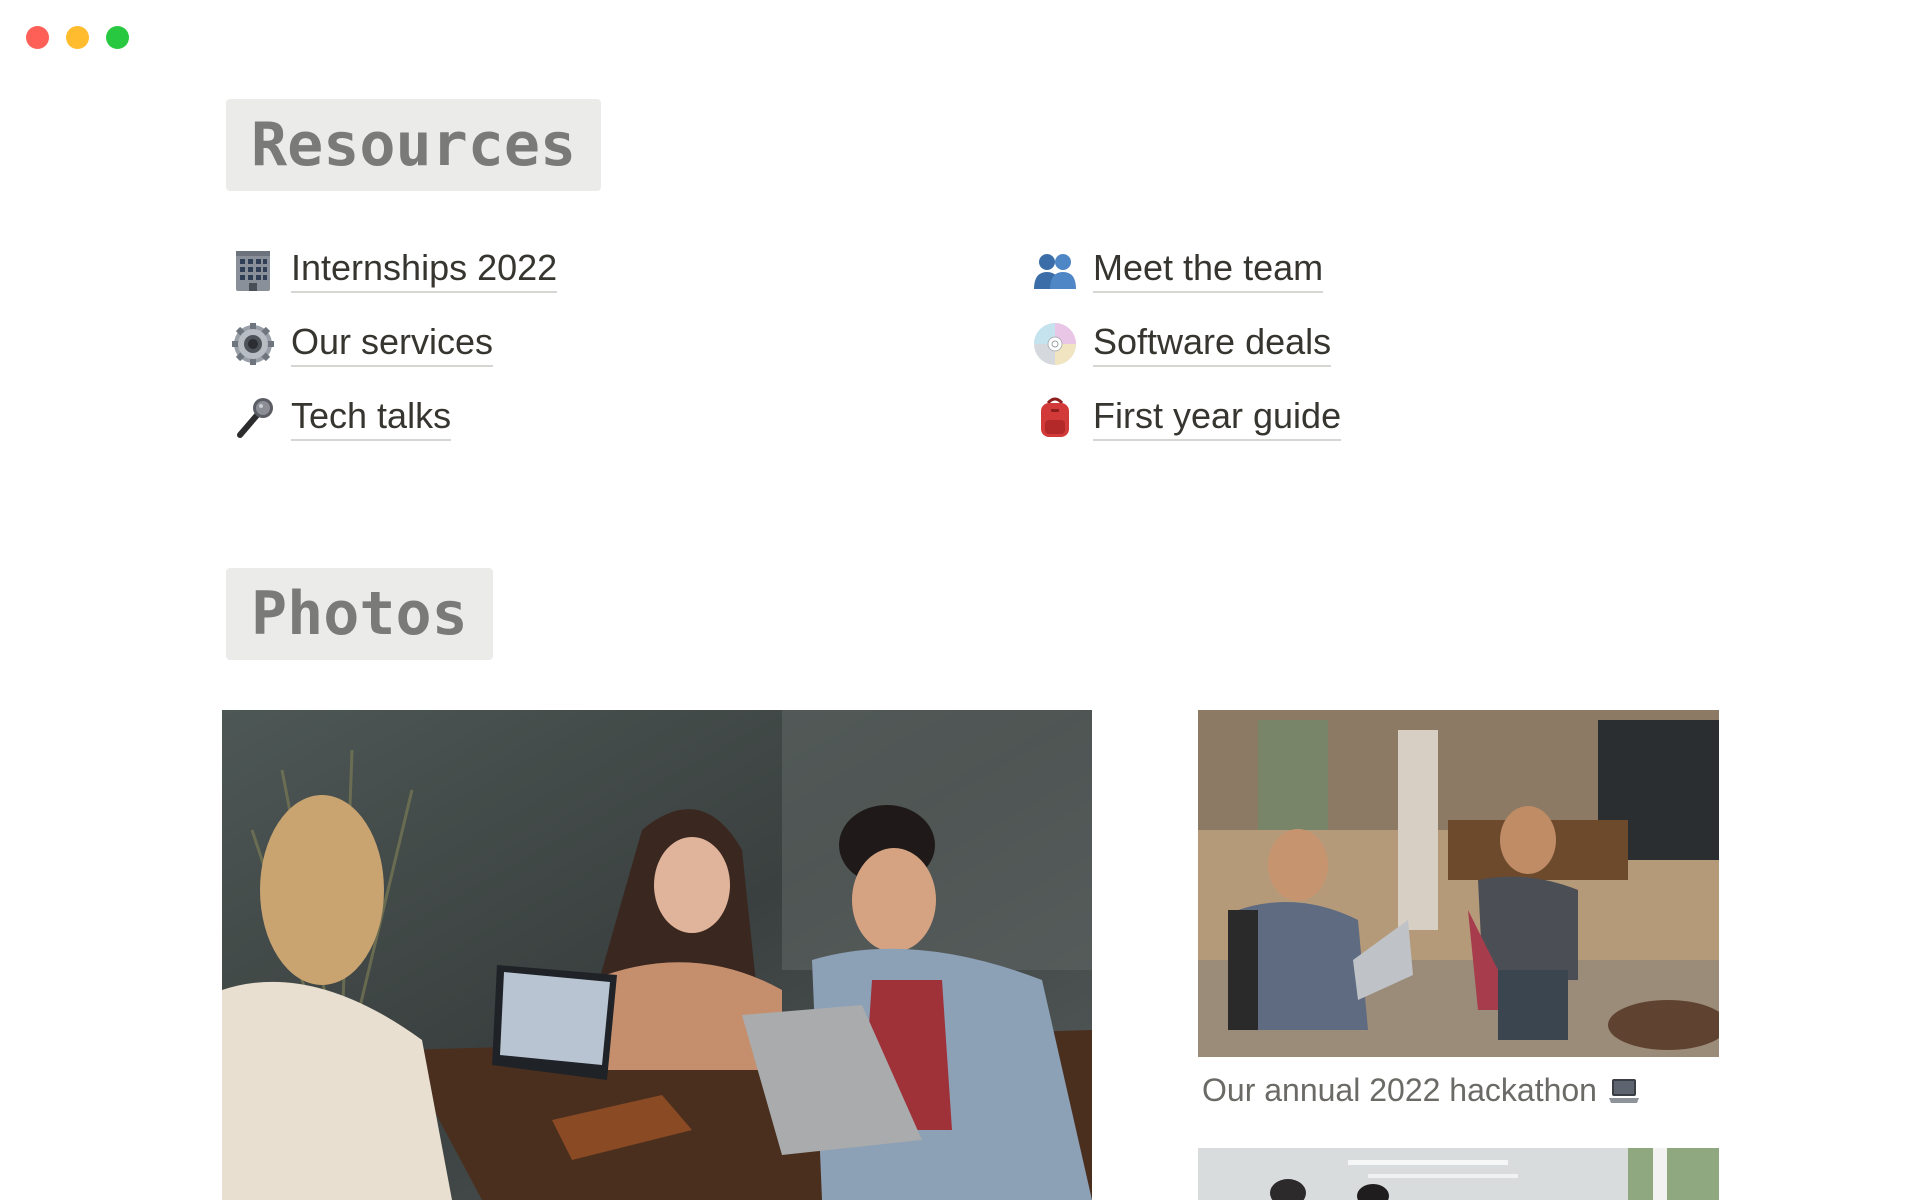 The width and height of the screenshot is (1920, 1200). I want to click on link-first-year-guide: First year guide, so click(1187, 418).